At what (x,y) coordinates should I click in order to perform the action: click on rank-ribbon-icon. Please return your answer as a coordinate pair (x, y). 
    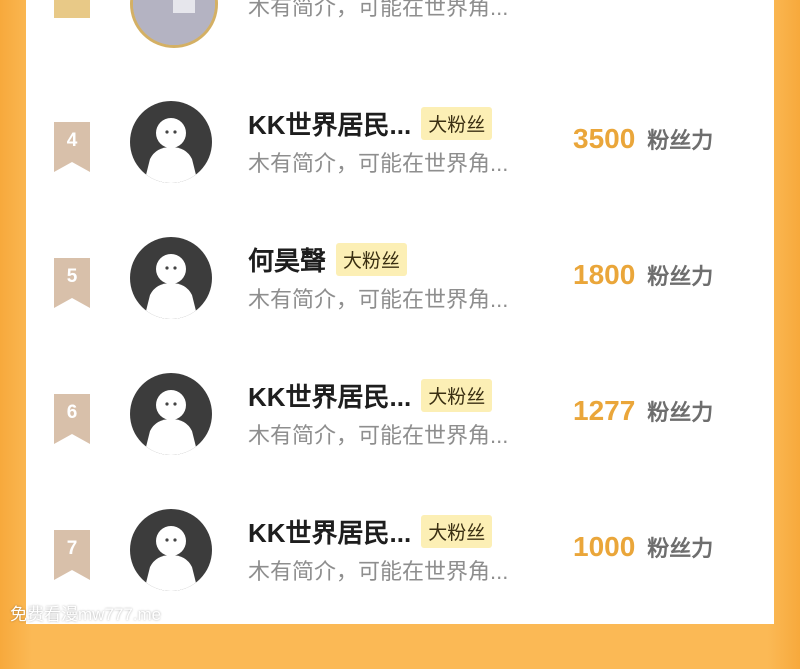
    Looking at the image, I should click on (72, 9).